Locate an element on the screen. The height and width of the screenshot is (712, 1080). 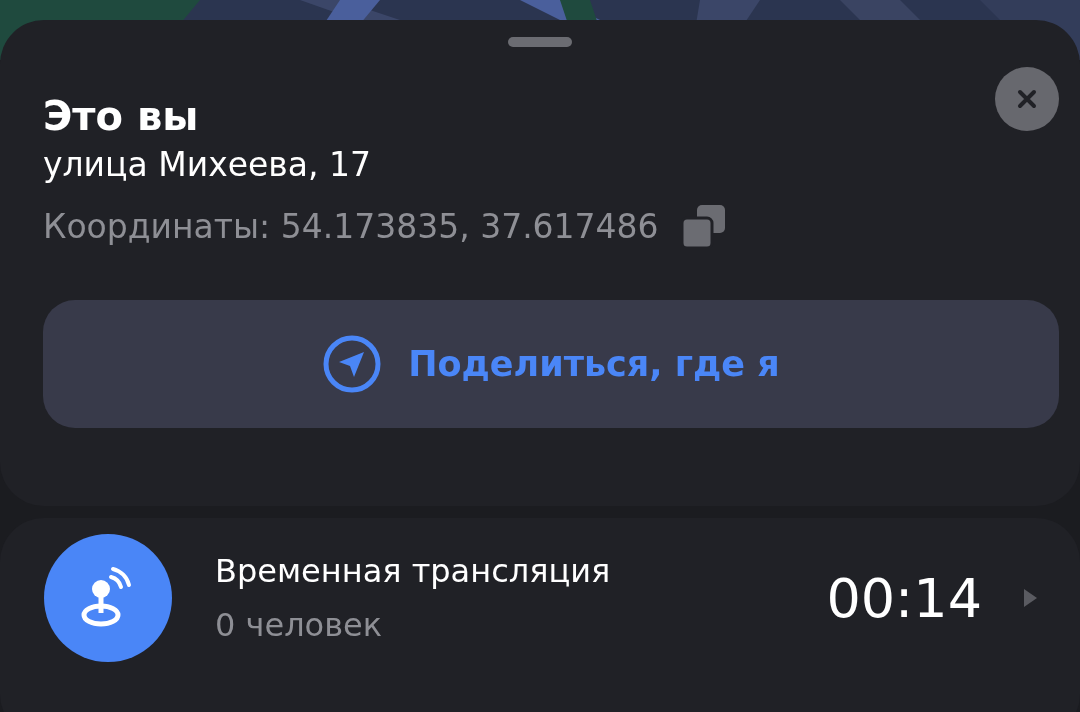
coordinates-text: Координаты: 54.173835, 37.617486 is located at coordinates (351, 226).